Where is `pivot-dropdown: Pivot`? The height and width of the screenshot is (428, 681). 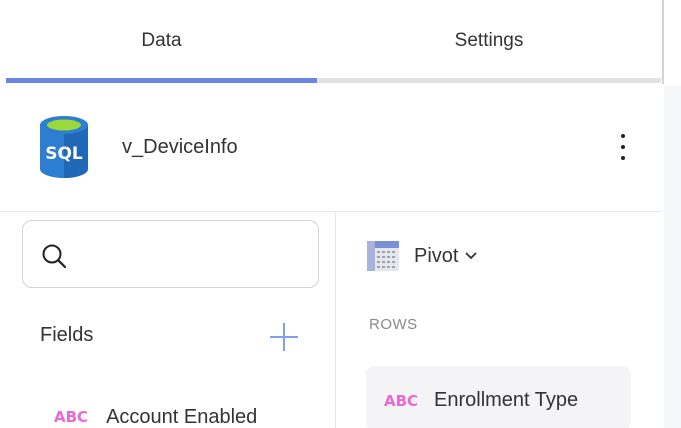
pivot-dropdown: Pivot is located at coordinates (422, 256).